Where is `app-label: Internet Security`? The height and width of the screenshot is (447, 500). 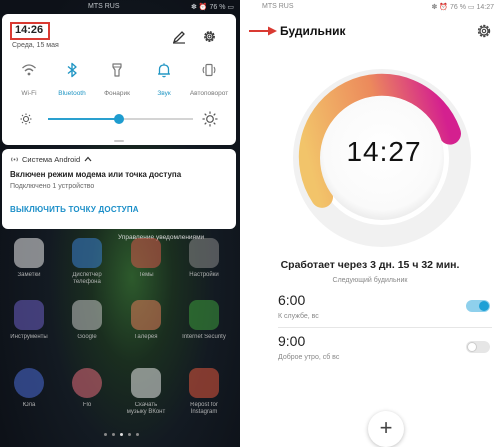
app-label: Internet Security is located at coordinates (204, 337).